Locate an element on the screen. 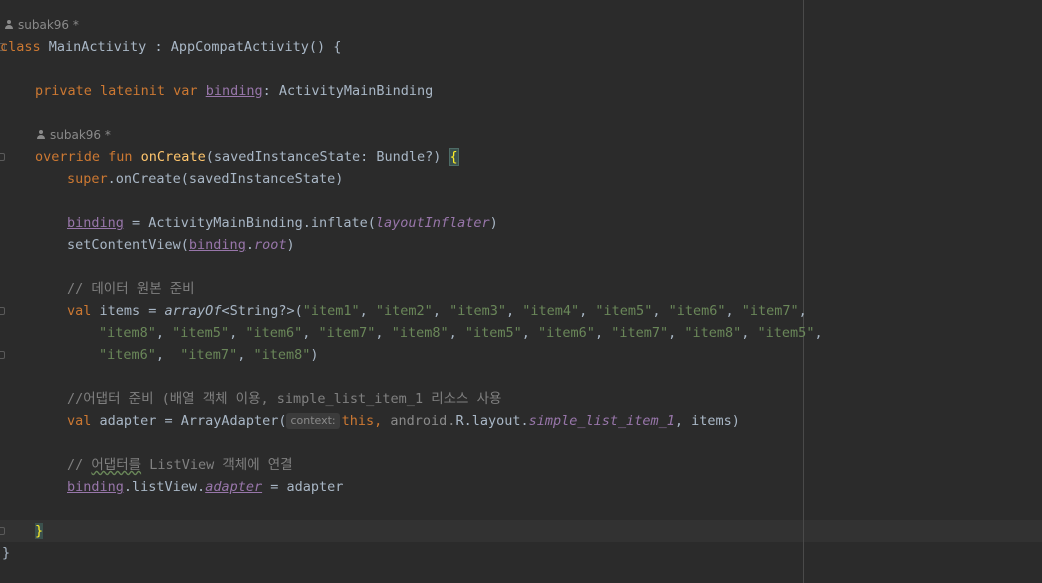 This screenshot has width=1042, height=583. code-text: , items) is located at coordinates (707, 421).